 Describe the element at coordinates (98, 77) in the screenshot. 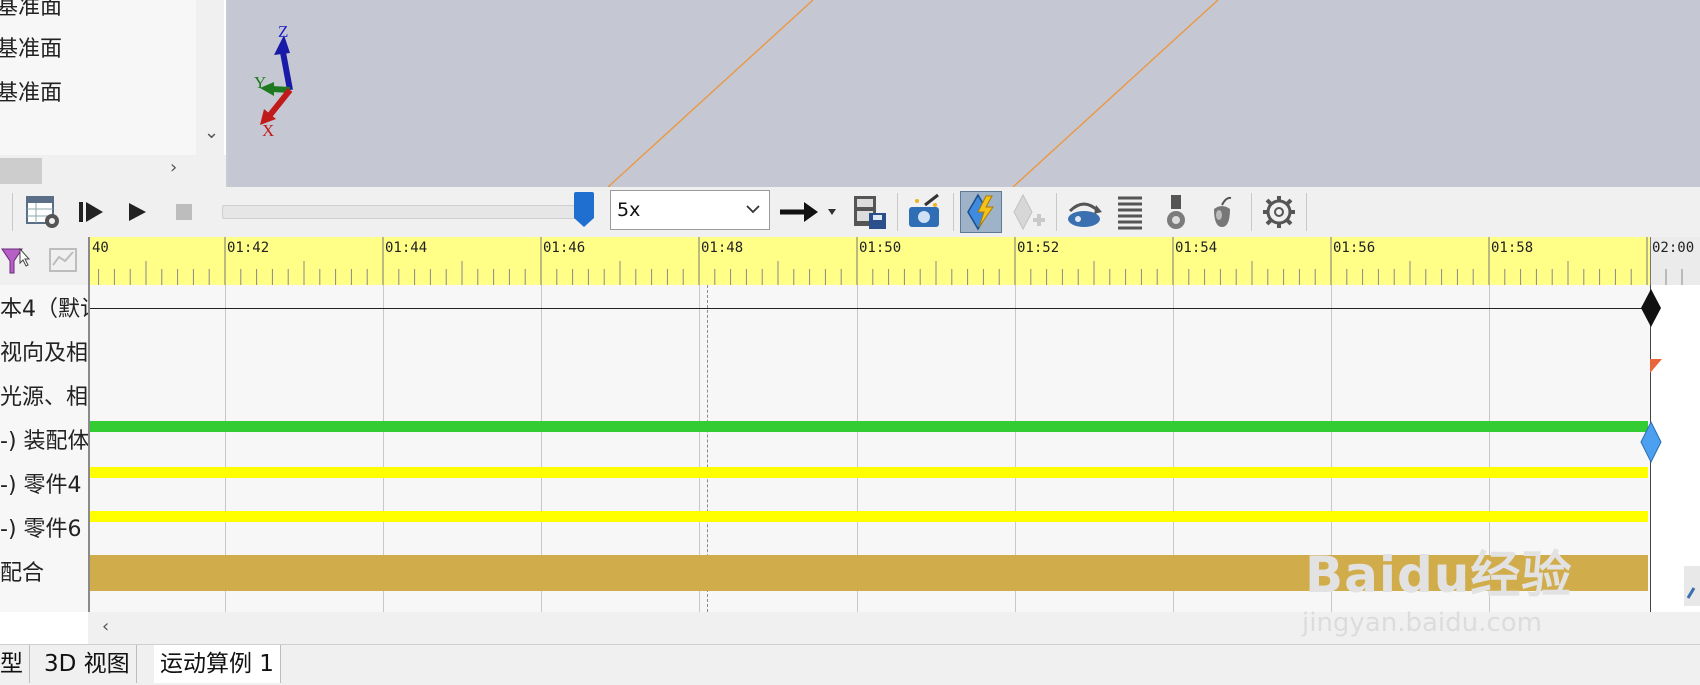

I see `feature-tree-panel: 基准面 基准面 基准面` at that location.